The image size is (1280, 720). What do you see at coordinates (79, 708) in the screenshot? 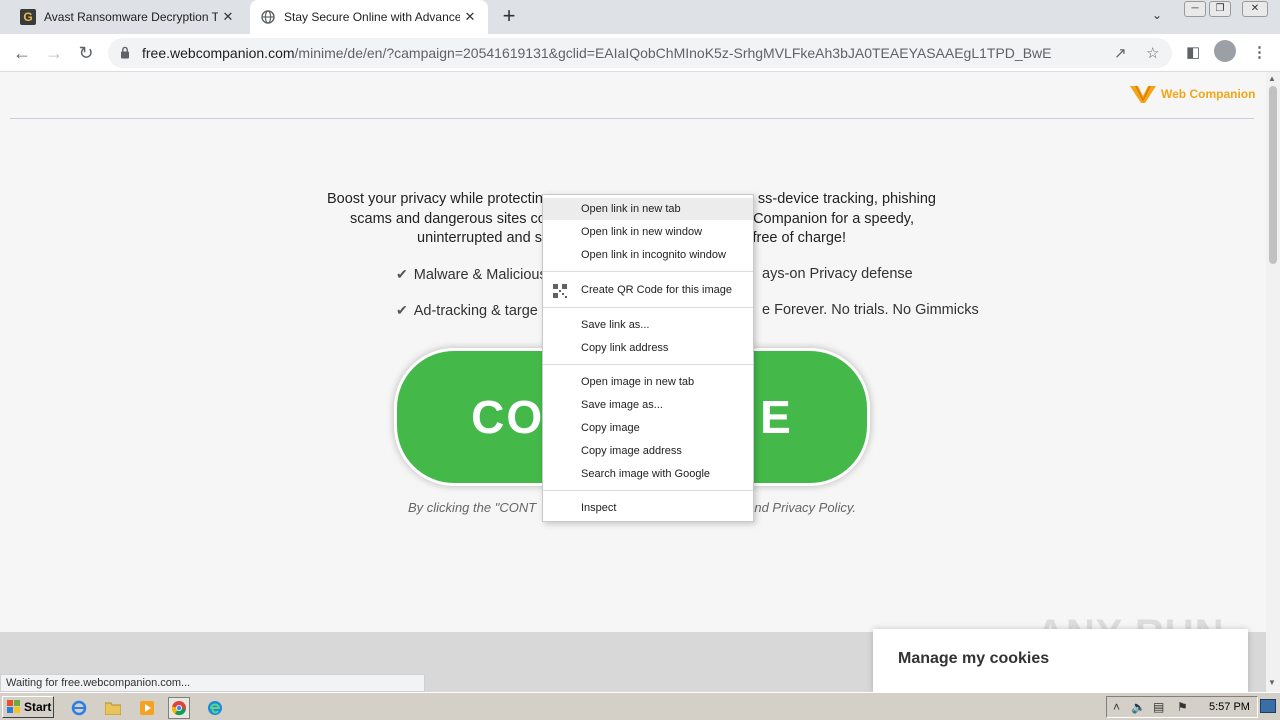
I see `ie-icon` at bounding box center [79, 708].